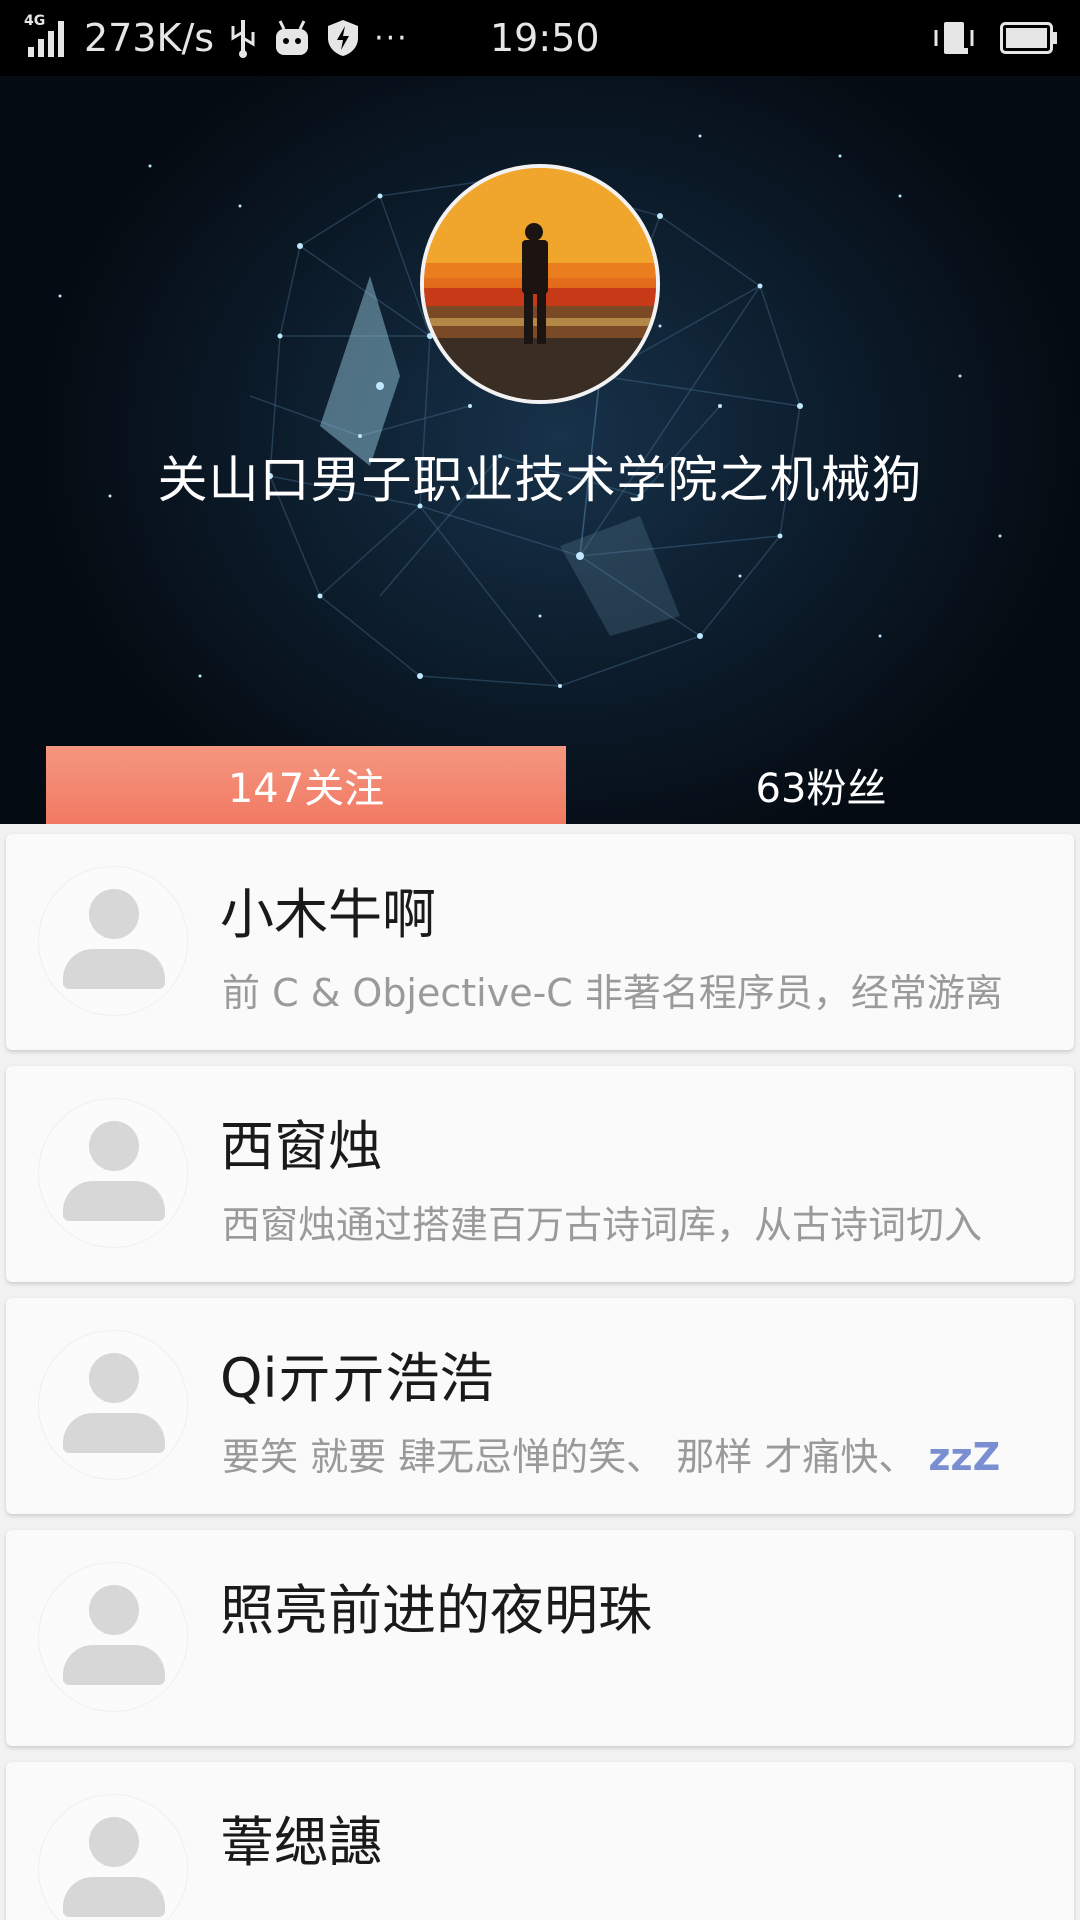 This screenshot has width=1080, height=1920. I want to click on status-bar-right, so click(995, 38).